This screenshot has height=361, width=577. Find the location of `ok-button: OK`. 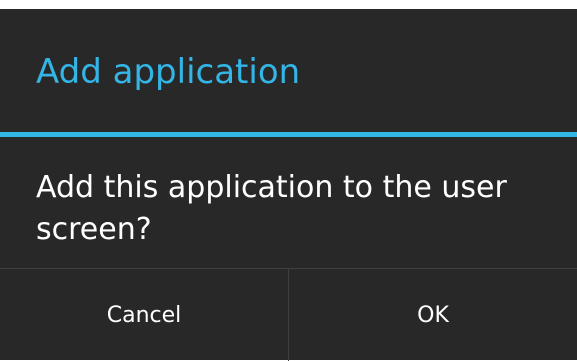

ok-button: OK is located at coordinates (433, 315).